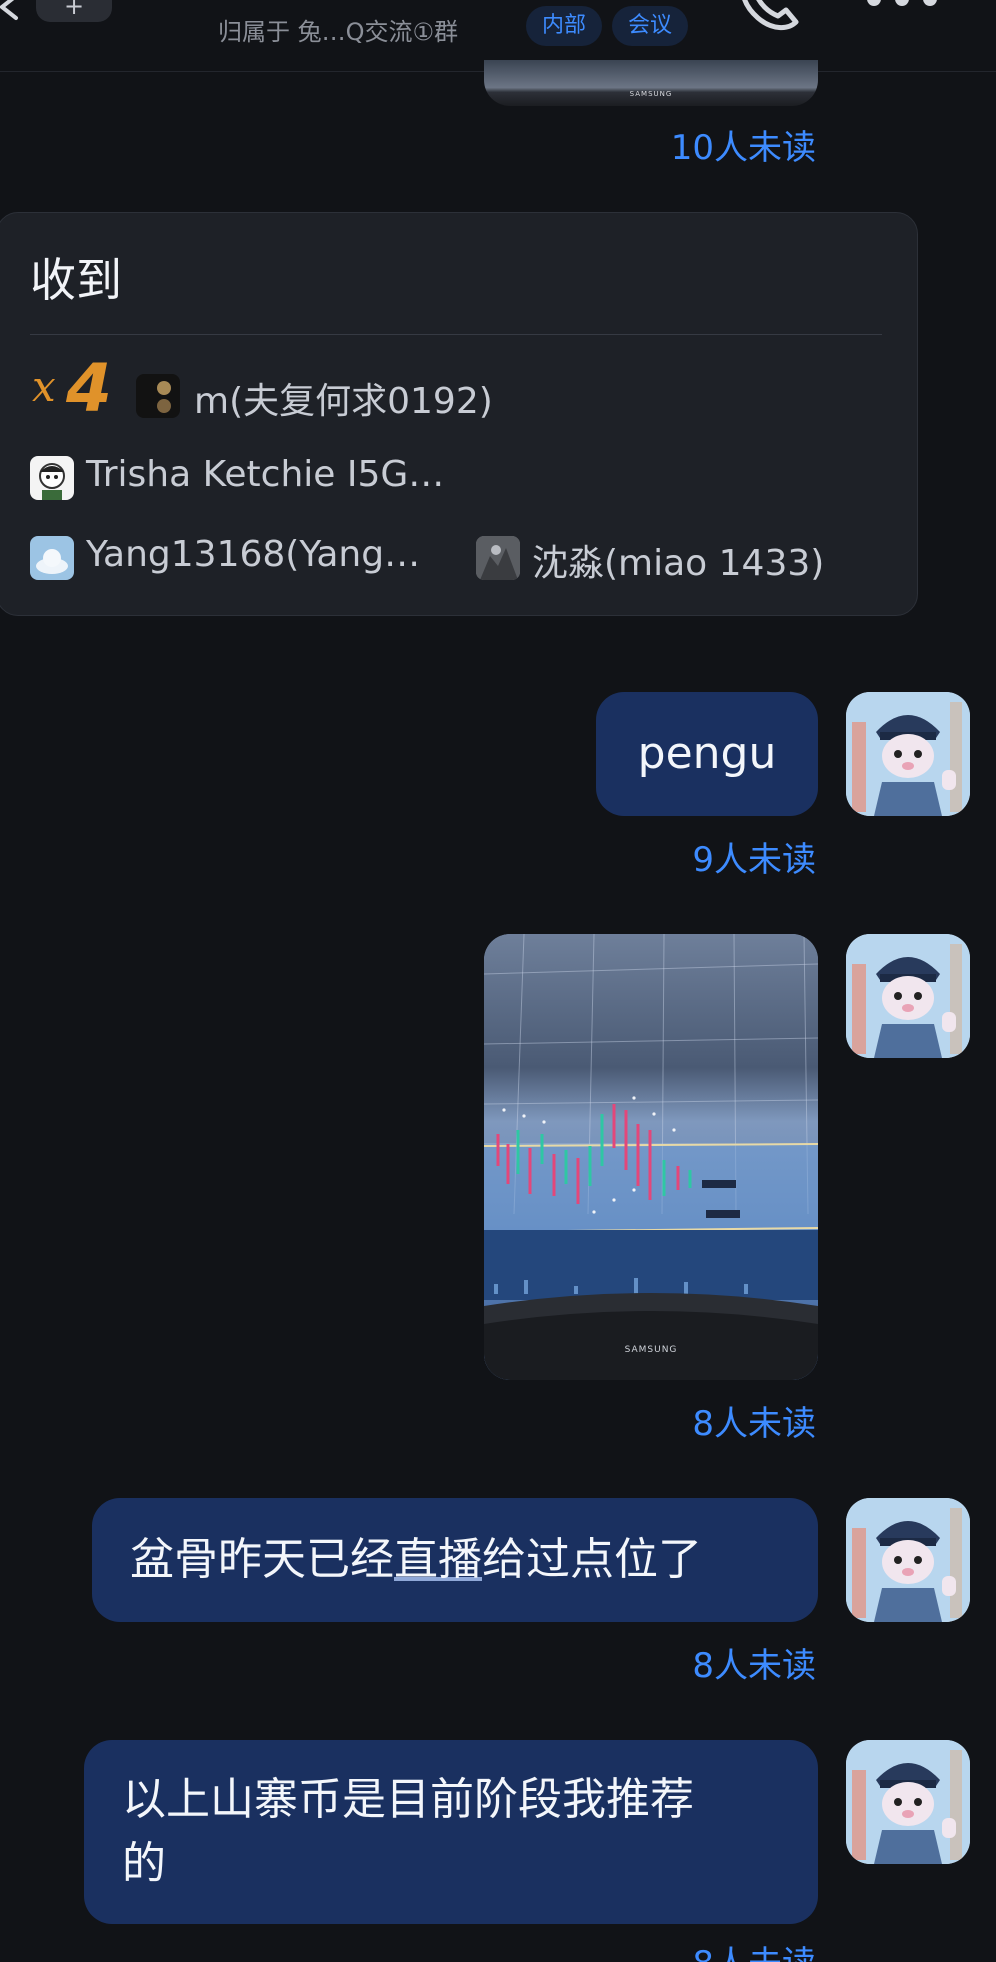 This screenshot has height=1962, width=996. Describe the element at coordinates (770, 16) in the screenshot. I see `phone-icon` at that location.